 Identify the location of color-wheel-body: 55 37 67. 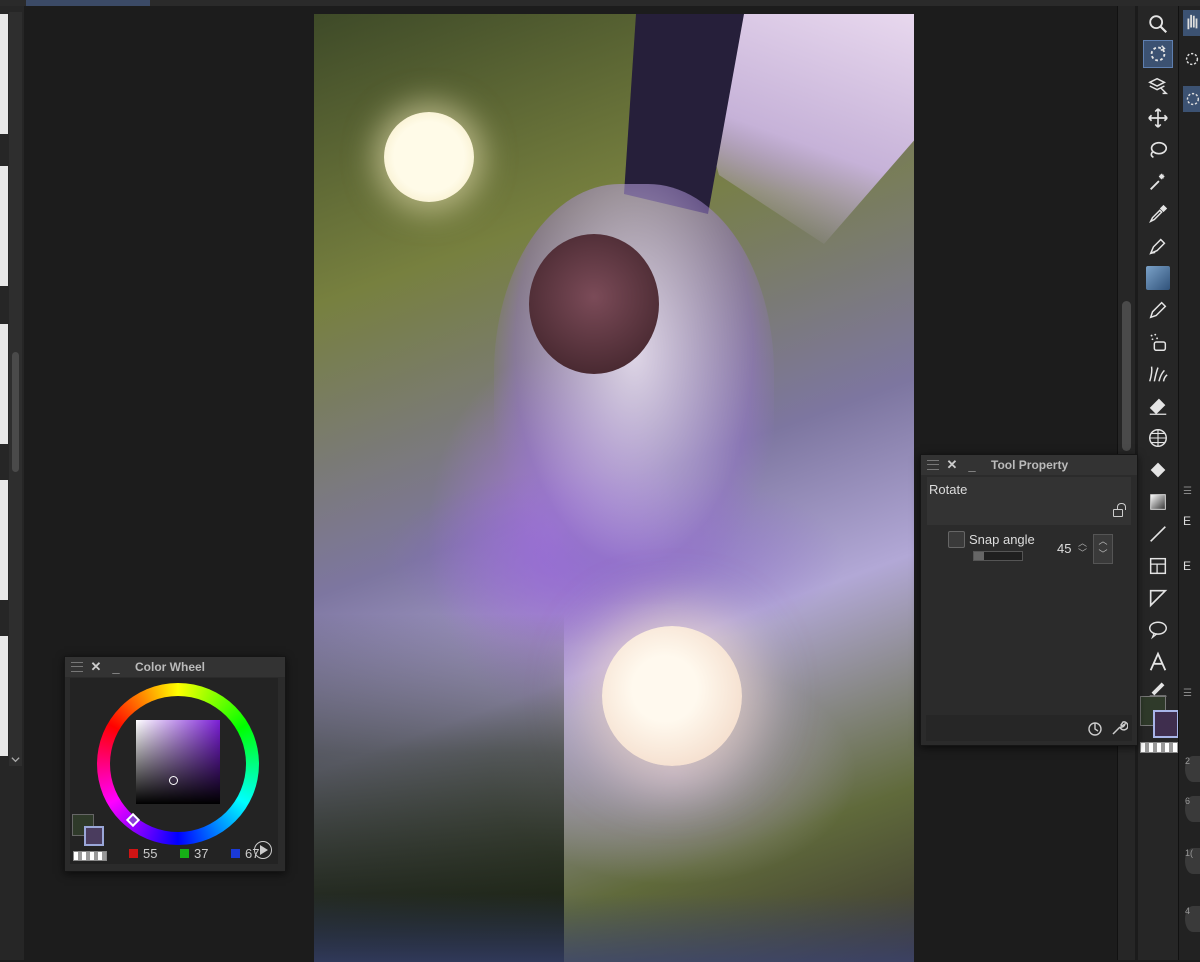
(174, 771).